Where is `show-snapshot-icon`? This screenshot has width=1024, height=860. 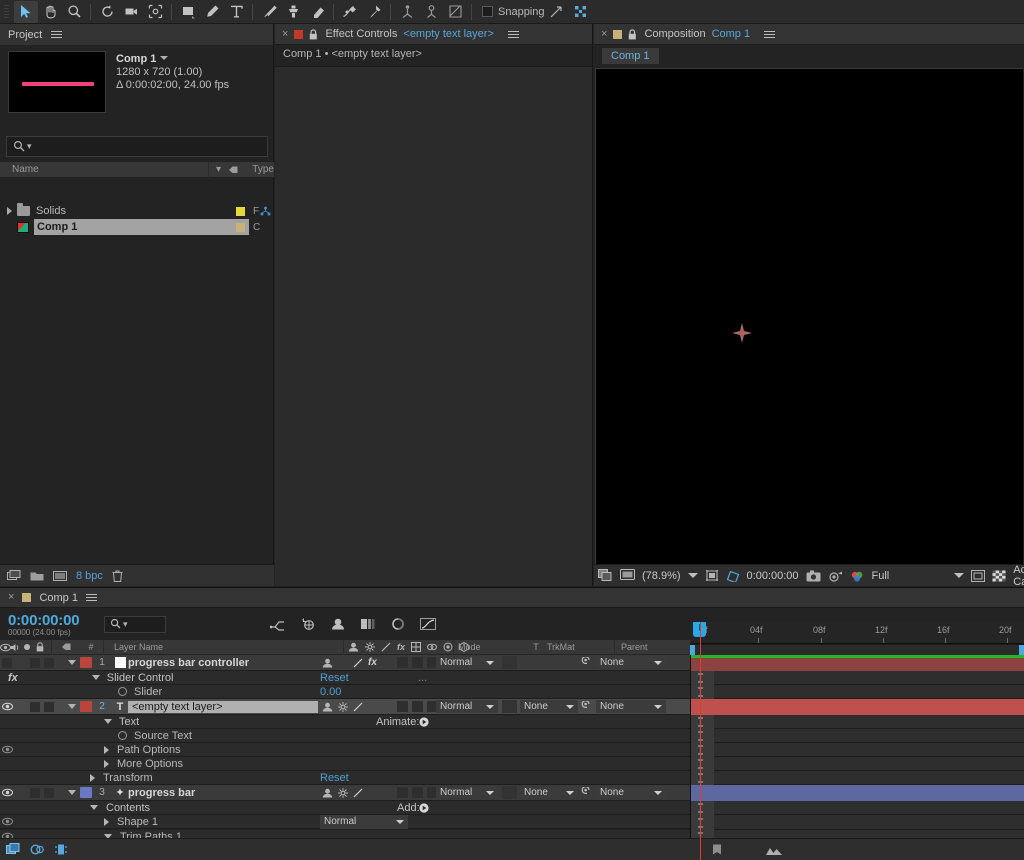 show-snapshot-icon is located at coordinates (835, 576).